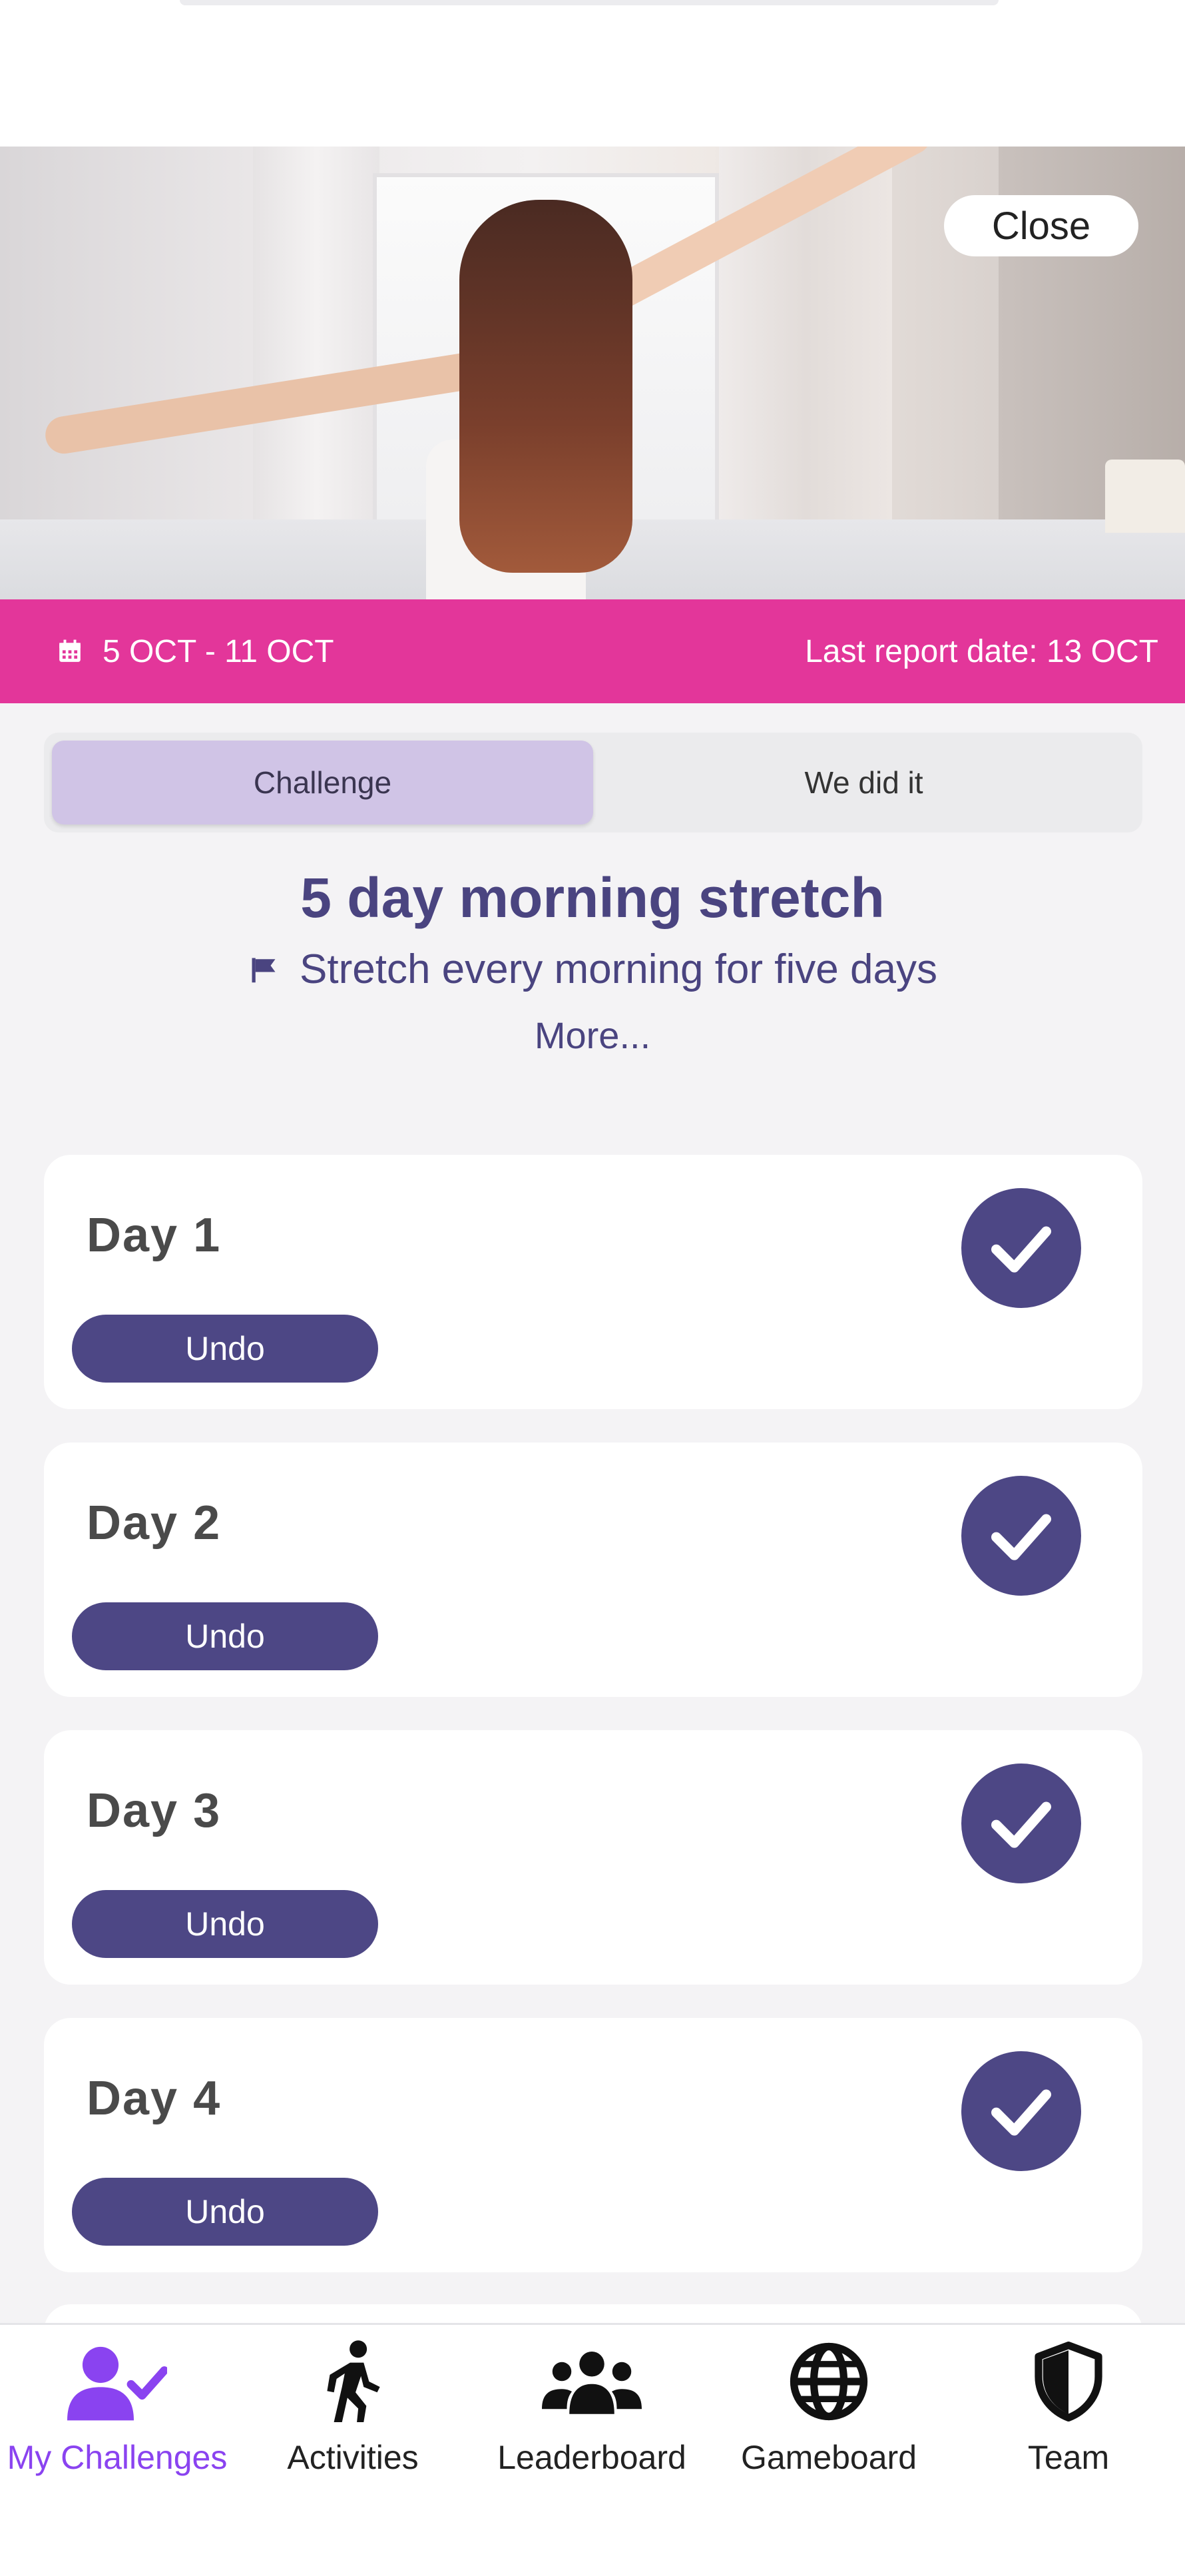  What do you see at coordinates (264, 970) in the screenshot?
I see `flag-icon` at bounding box center [264, 970].